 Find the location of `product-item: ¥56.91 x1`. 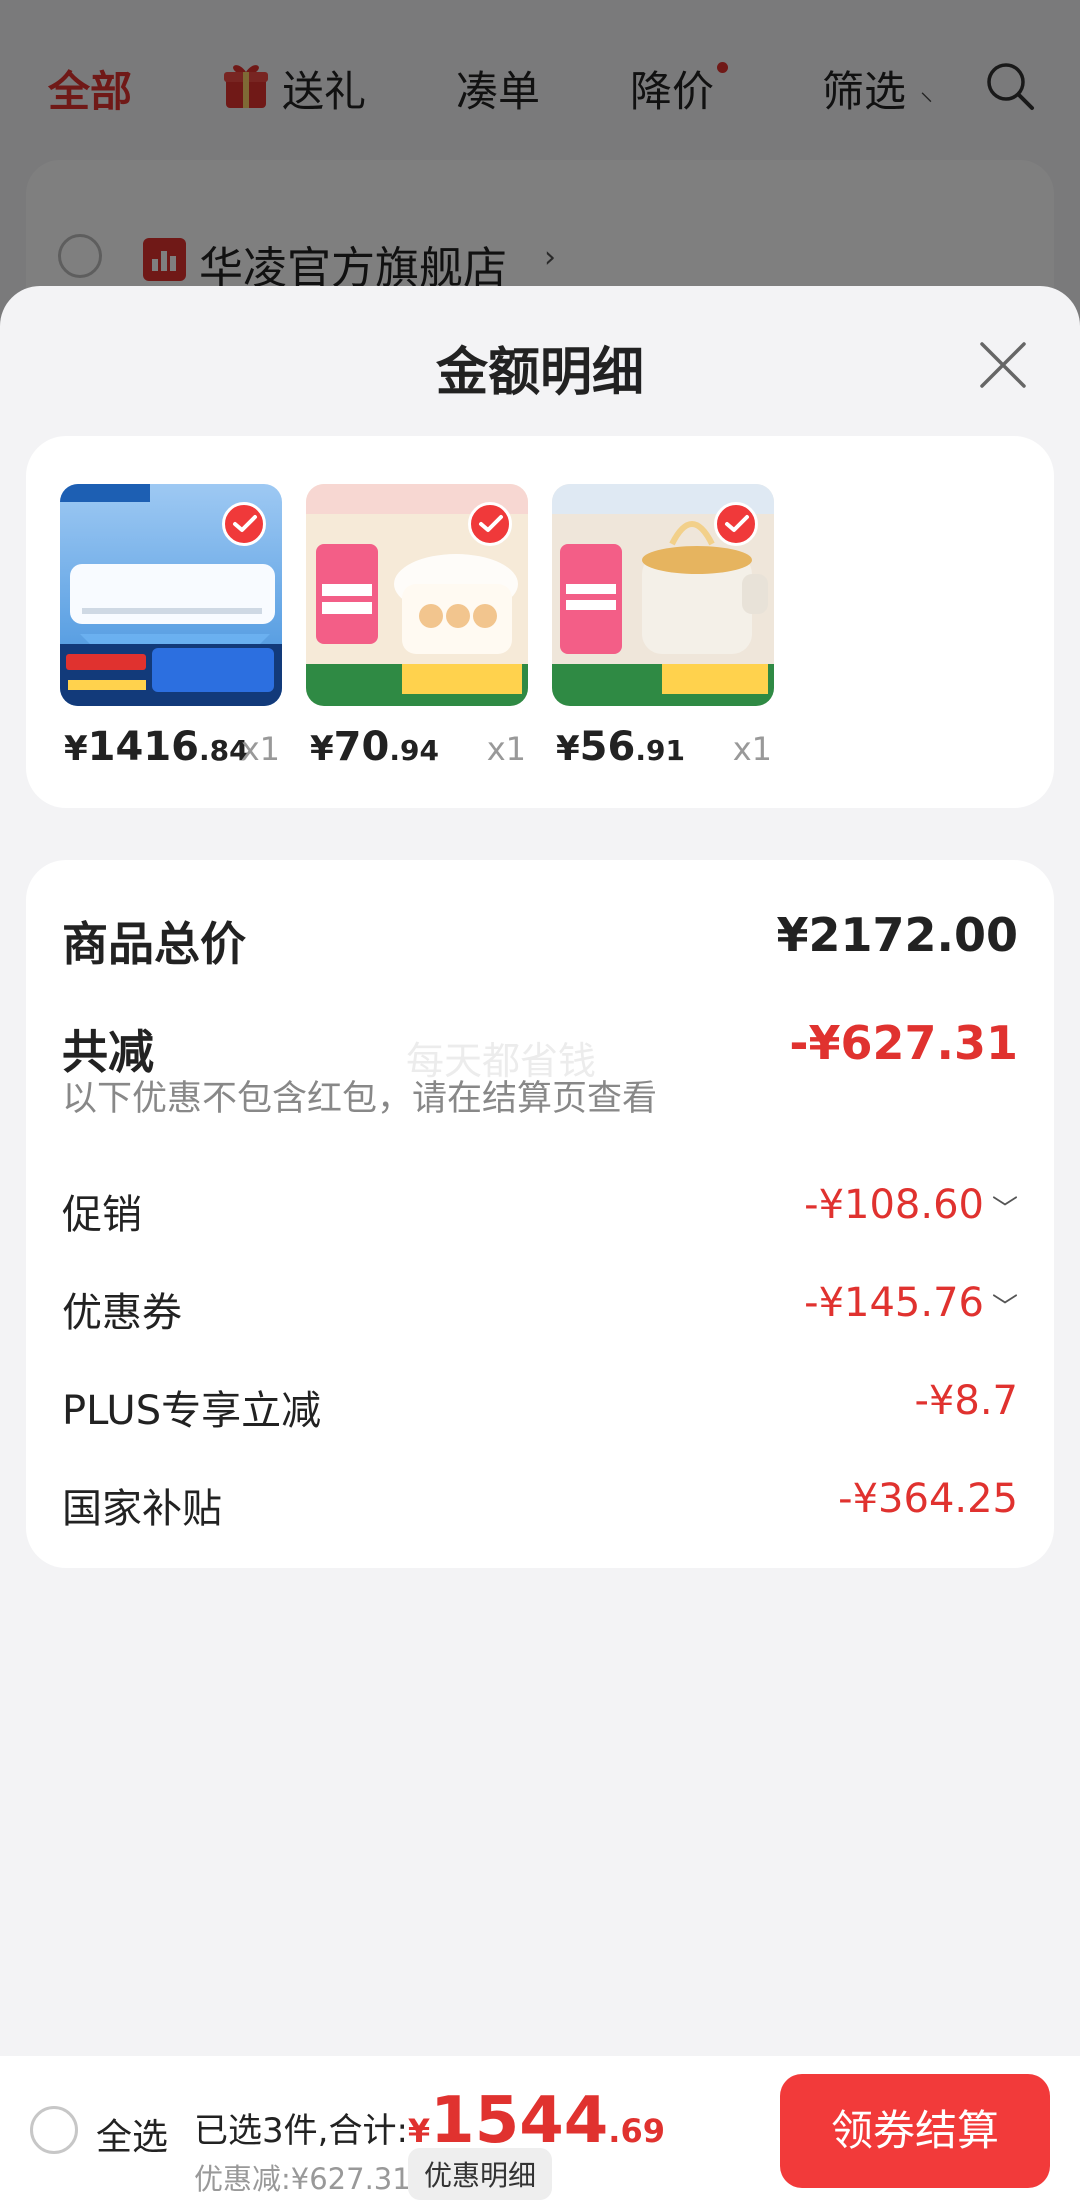

product-item: ¥56.91 x1 is located at coordinates (663, 627).